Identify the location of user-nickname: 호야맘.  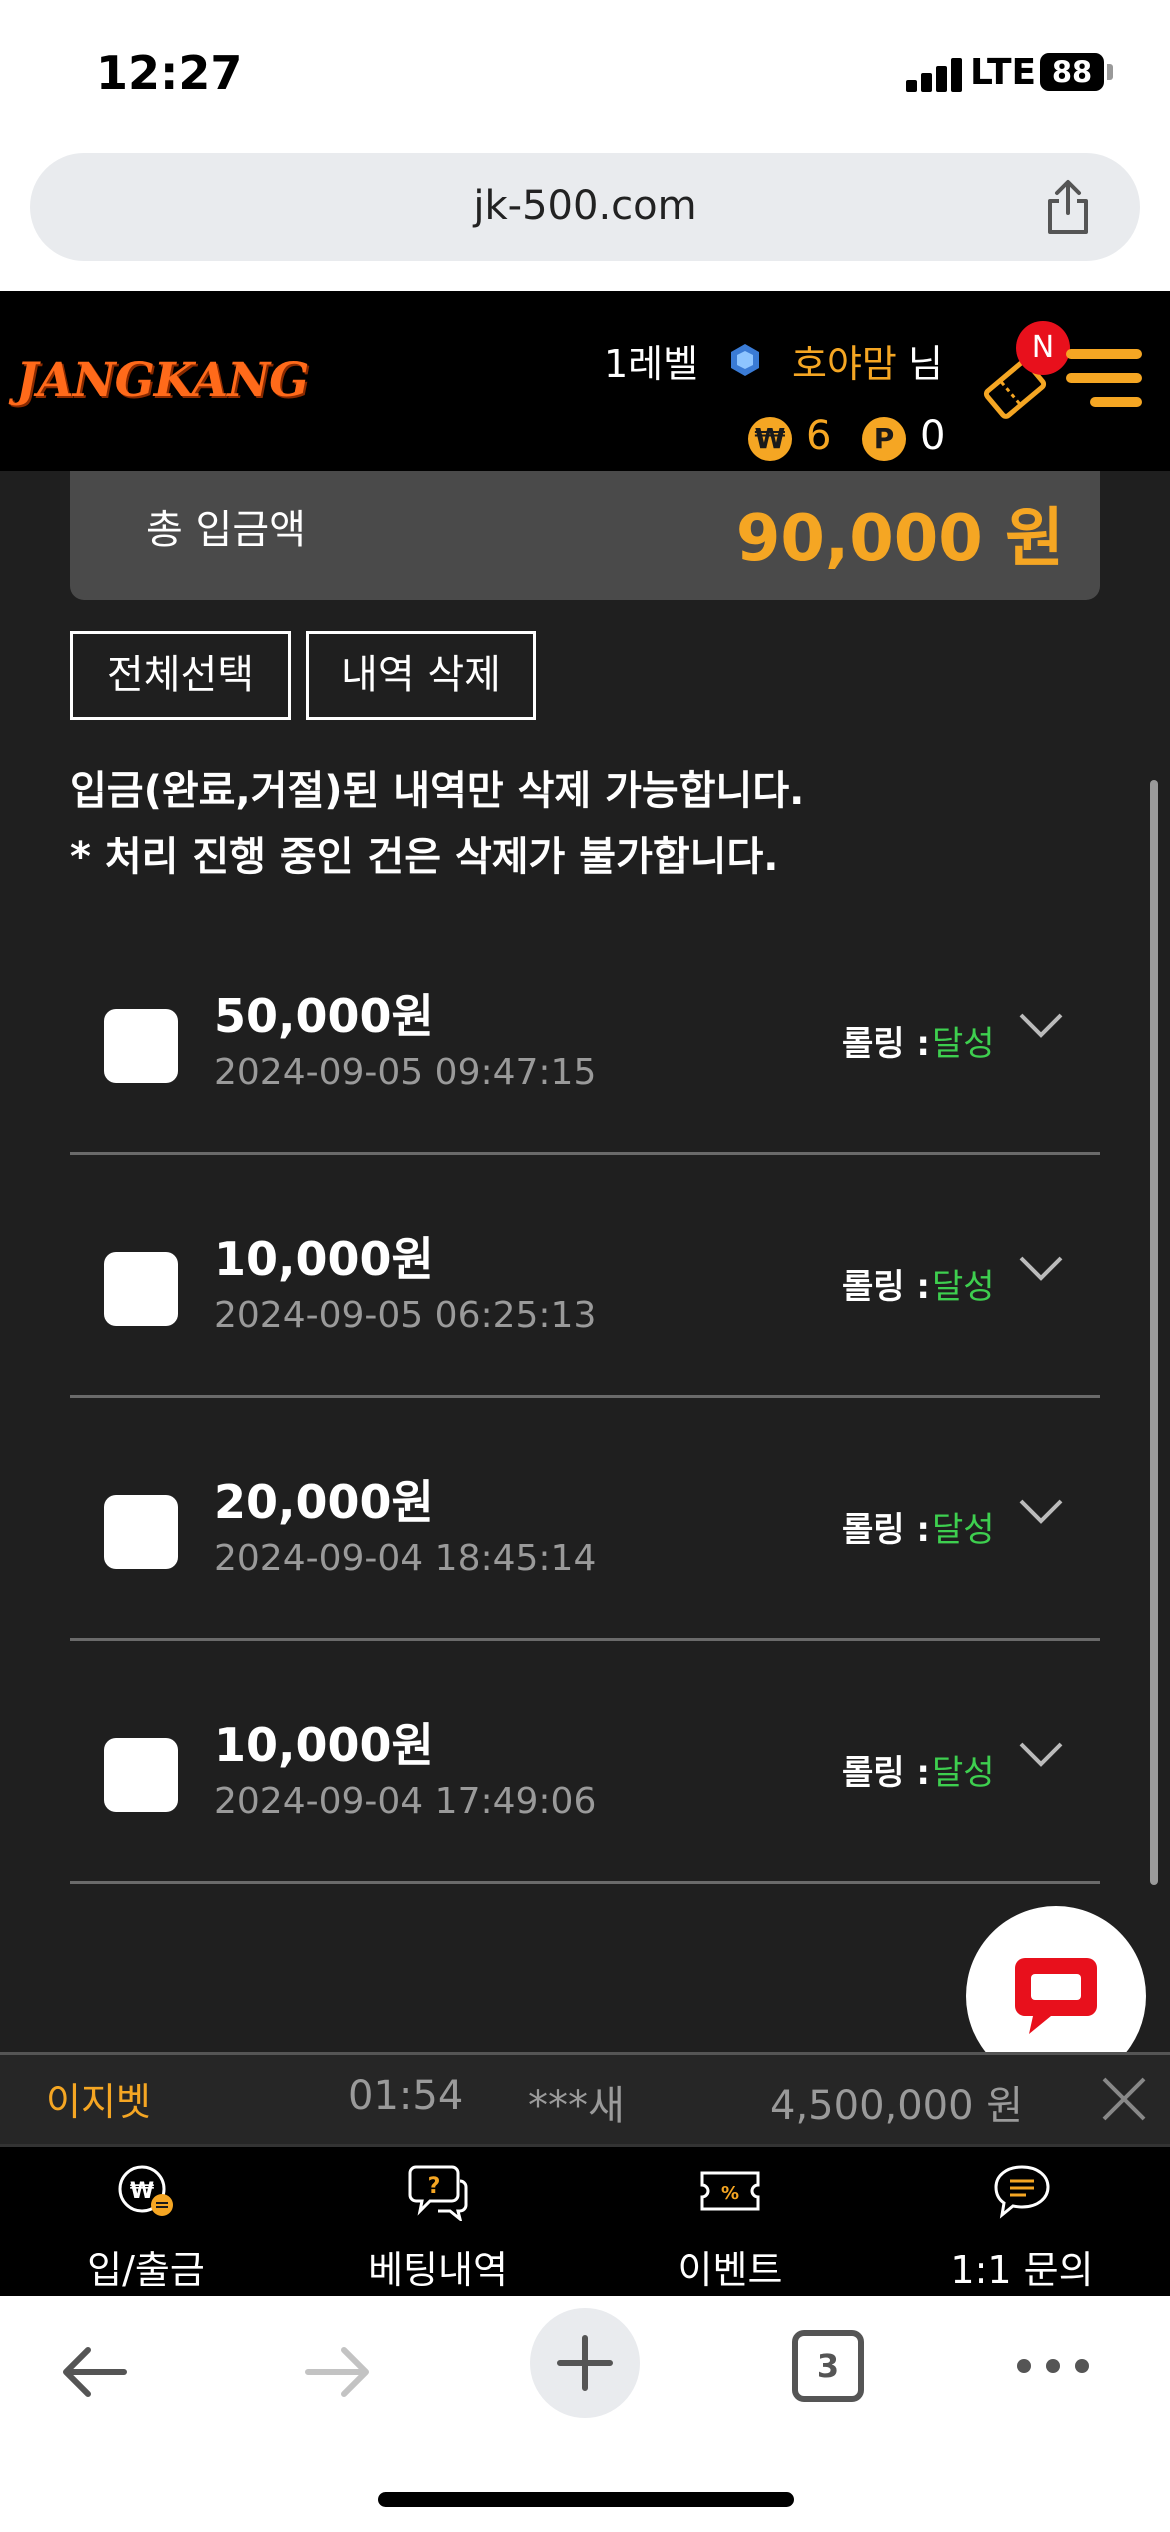
(844, 364).